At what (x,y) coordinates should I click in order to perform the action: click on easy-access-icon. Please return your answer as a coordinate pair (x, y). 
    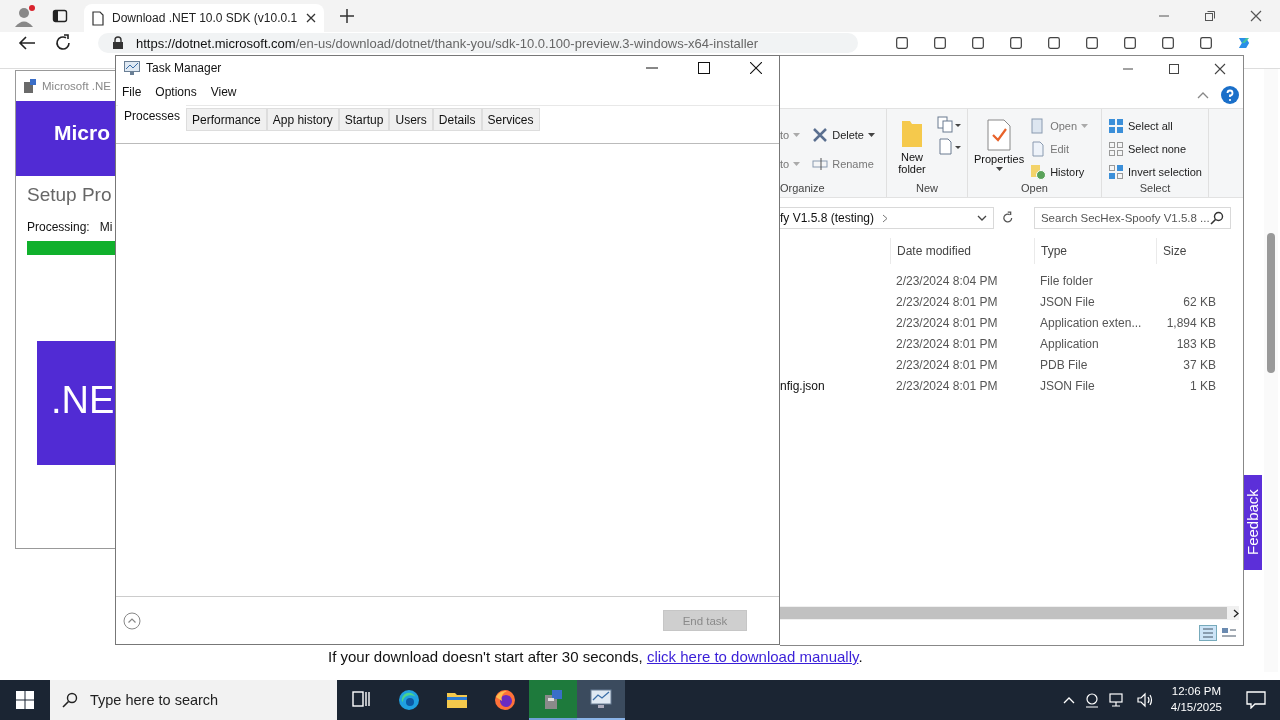
    Looking at the image, I should click on (949, 147).